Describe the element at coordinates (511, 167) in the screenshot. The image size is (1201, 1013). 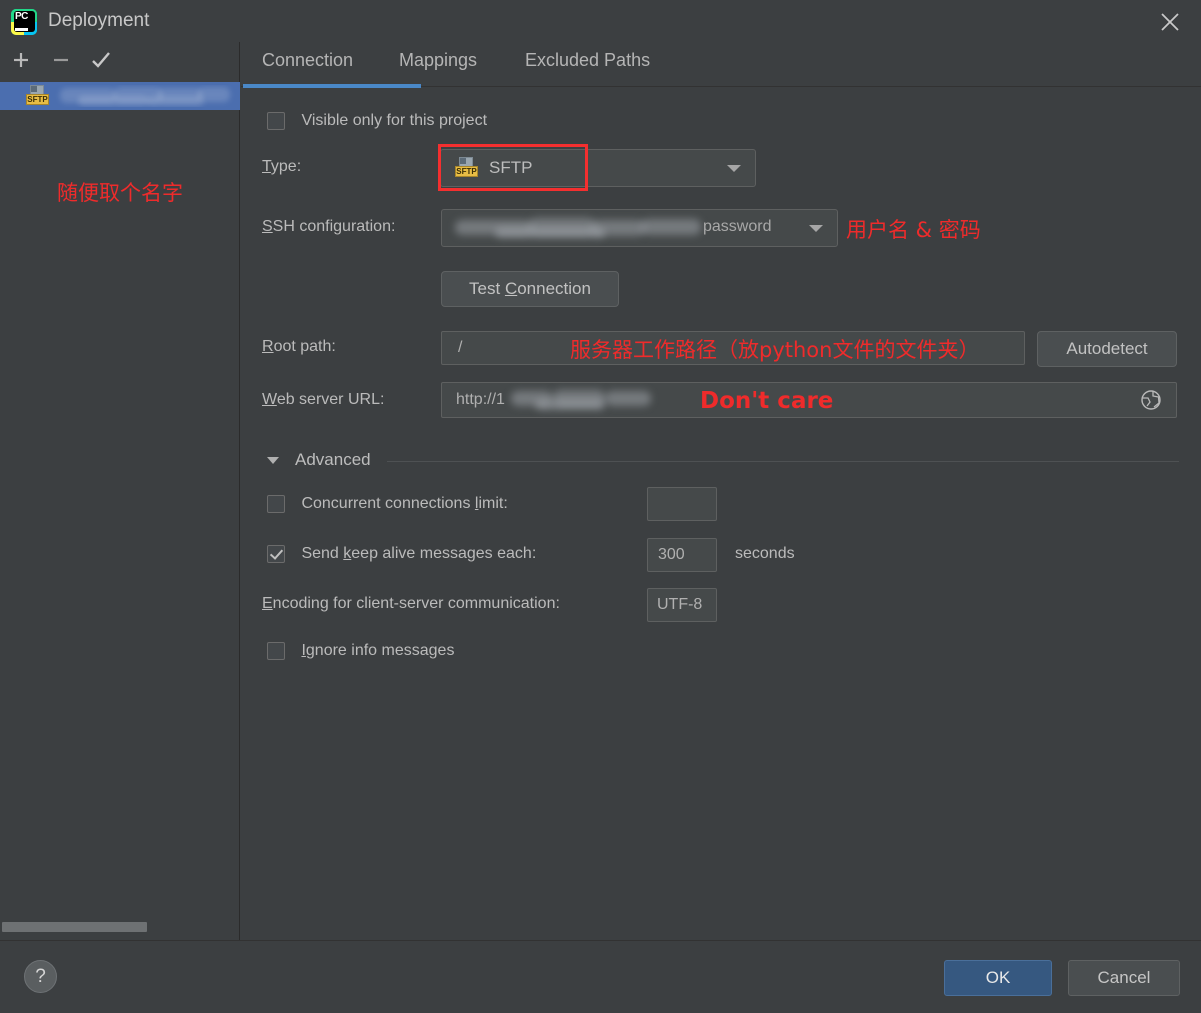
I see `type-value-label: SFTP` at that location.